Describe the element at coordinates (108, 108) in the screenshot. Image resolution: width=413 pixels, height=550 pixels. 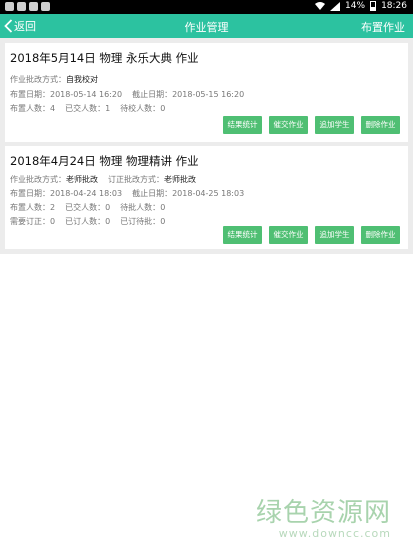
I see `submitted-value: 1` at that location.